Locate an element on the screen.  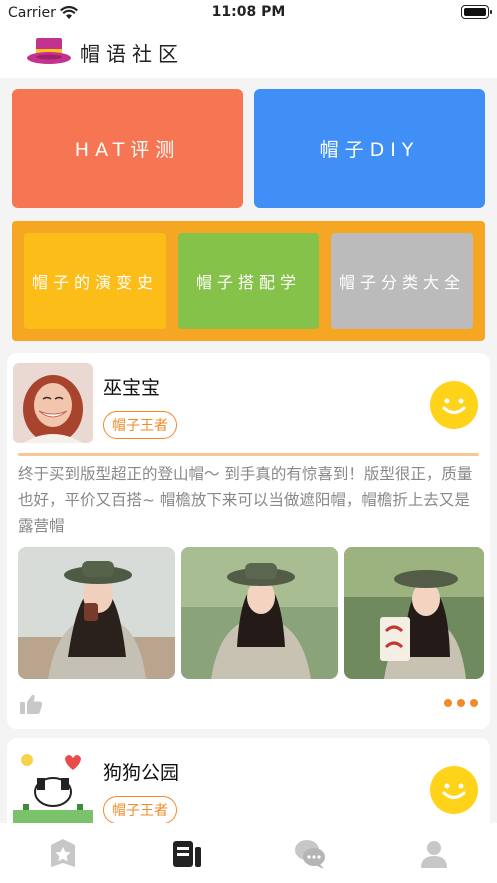
status-bar: Carrier 11:08 PM is located at coordinates (248, 13).